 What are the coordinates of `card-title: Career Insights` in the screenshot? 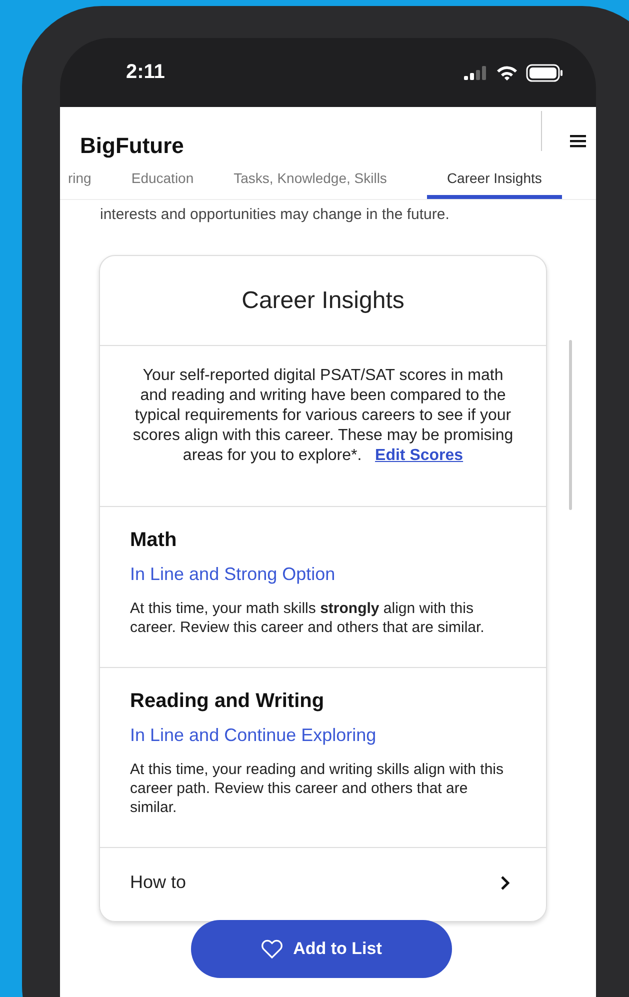 It's located at (323, 301).